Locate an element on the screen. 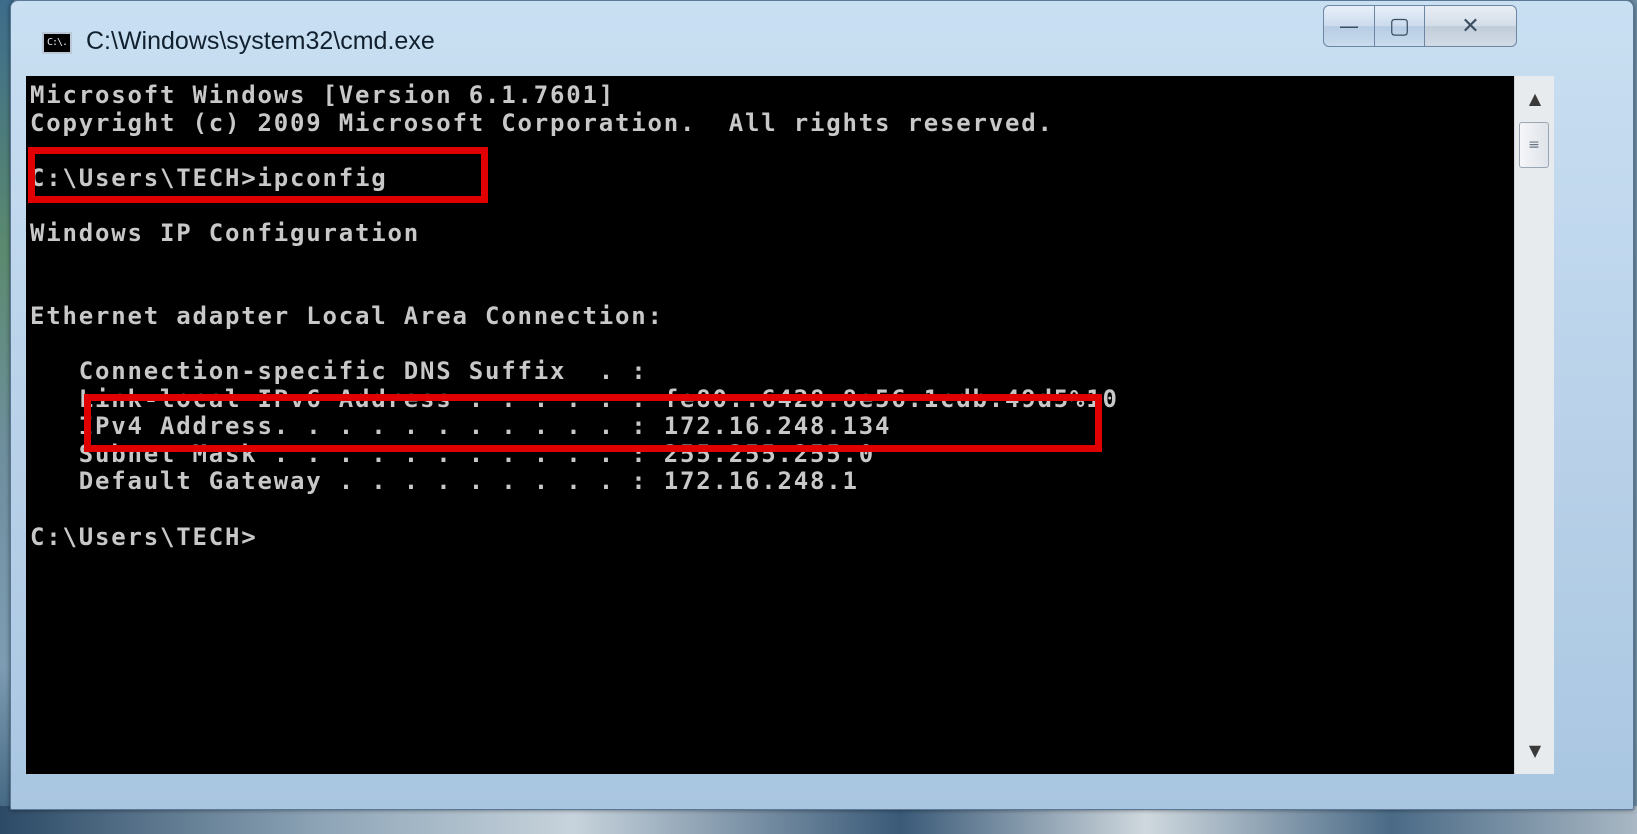  console-line: Connection-specific DNS Suffix . : is located at coordinates (339, 370).